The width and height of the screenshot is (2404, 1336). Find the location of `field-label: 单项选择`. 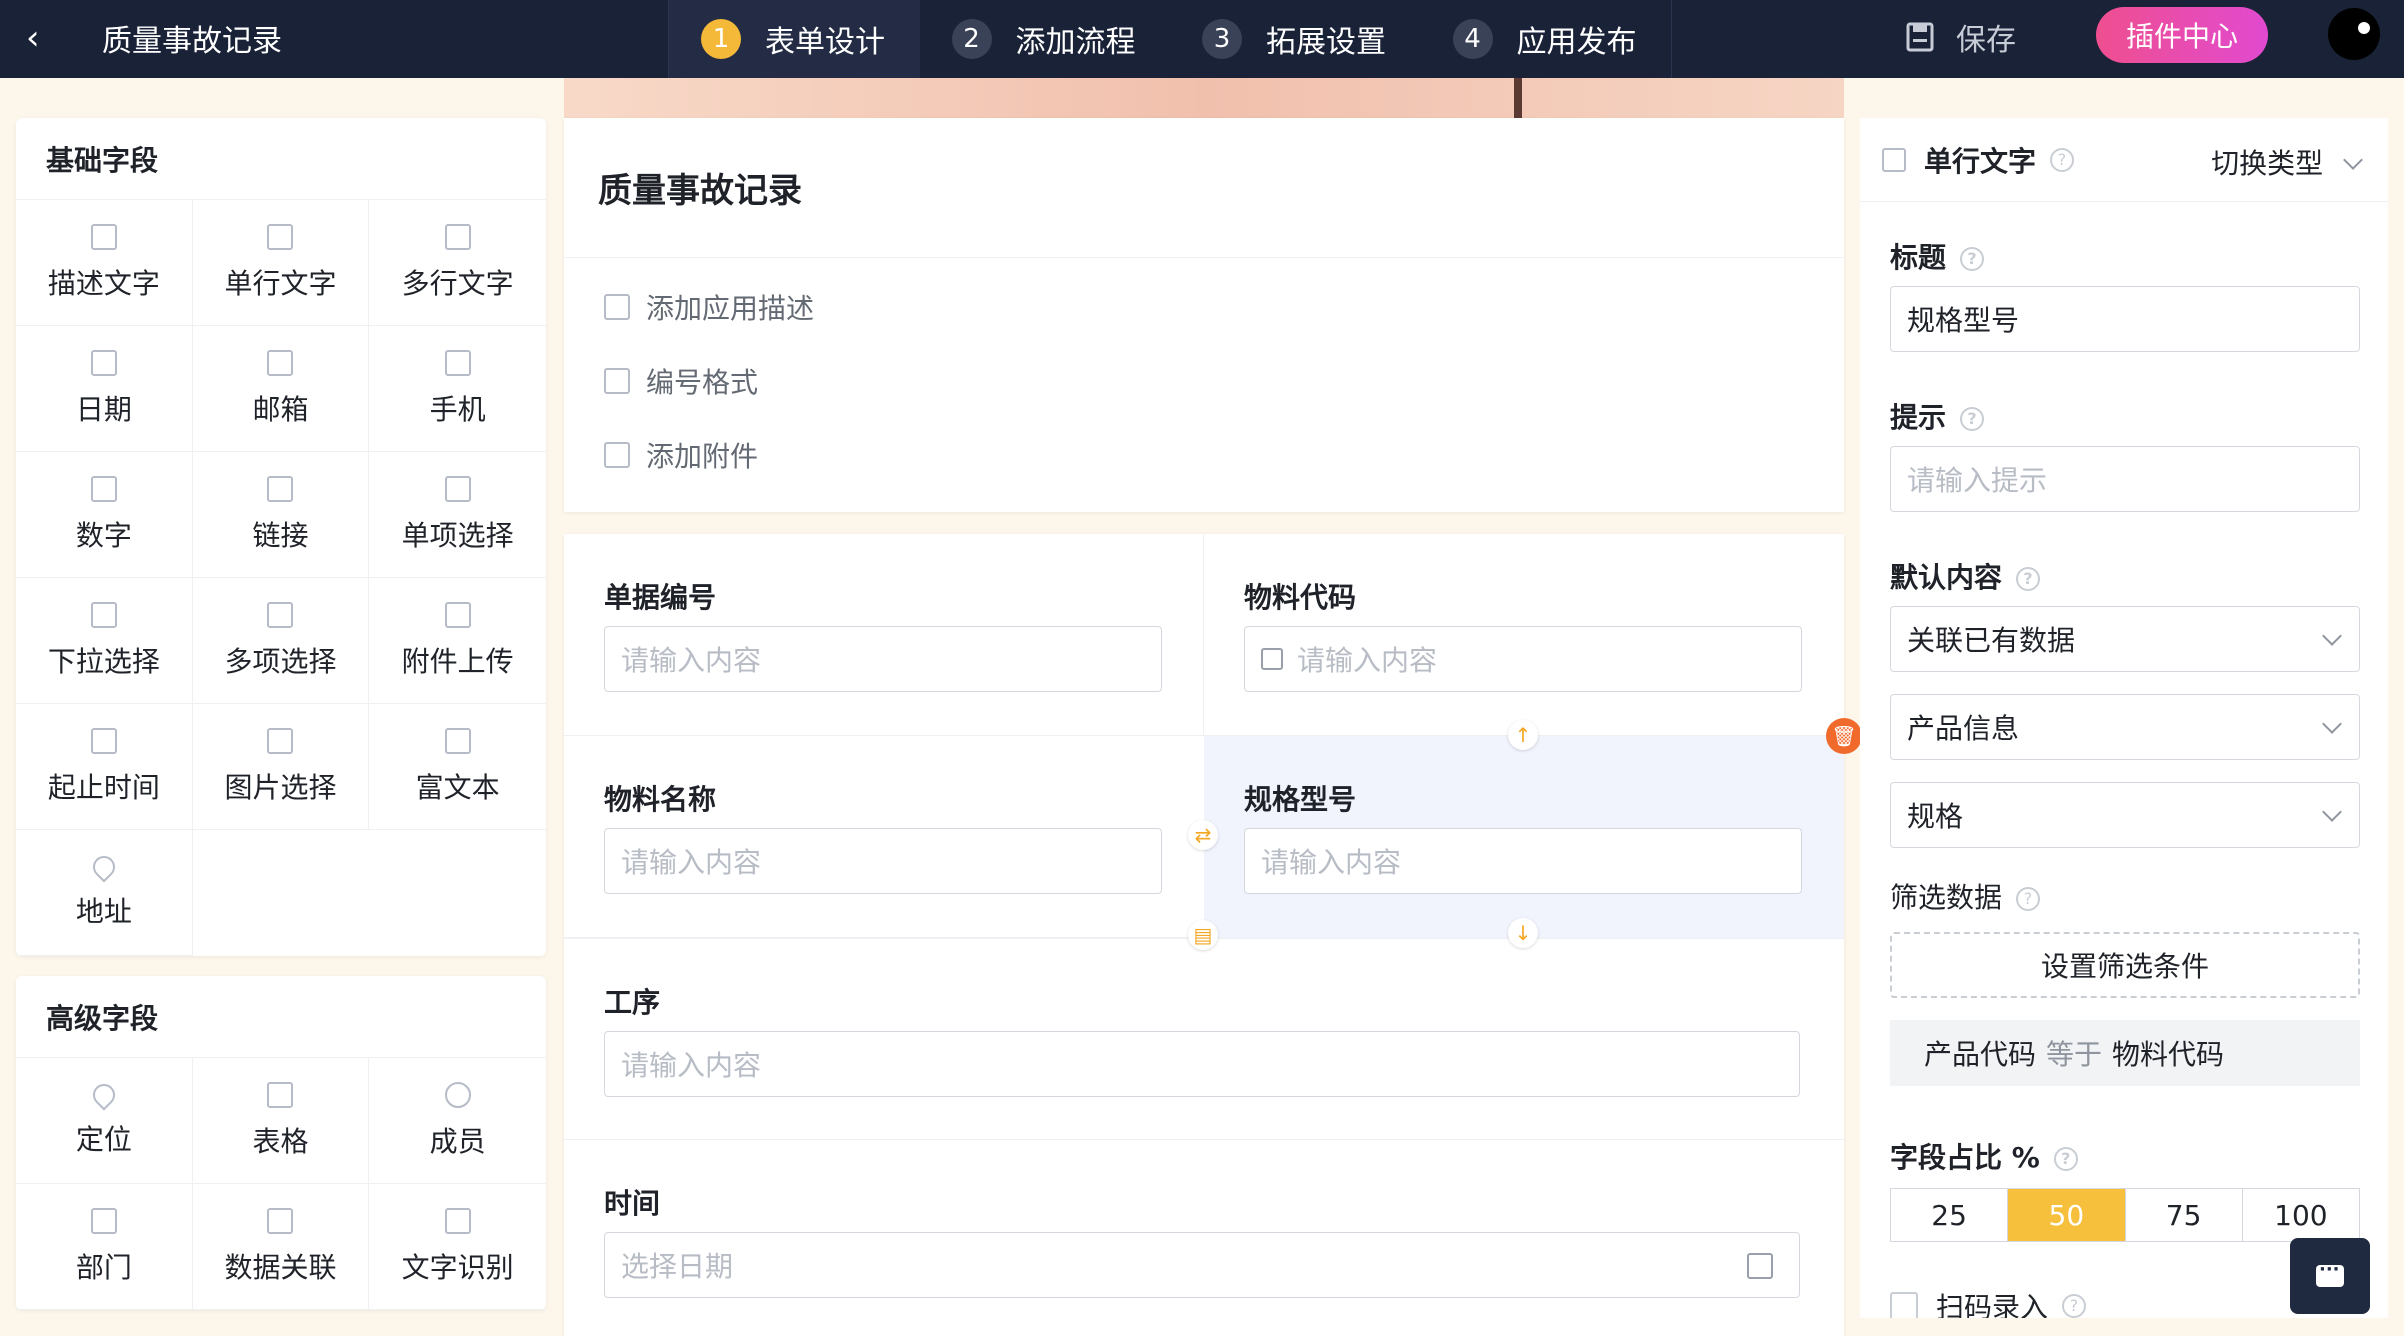

field-label: 单项选择 is located at coordinates (457, 535).